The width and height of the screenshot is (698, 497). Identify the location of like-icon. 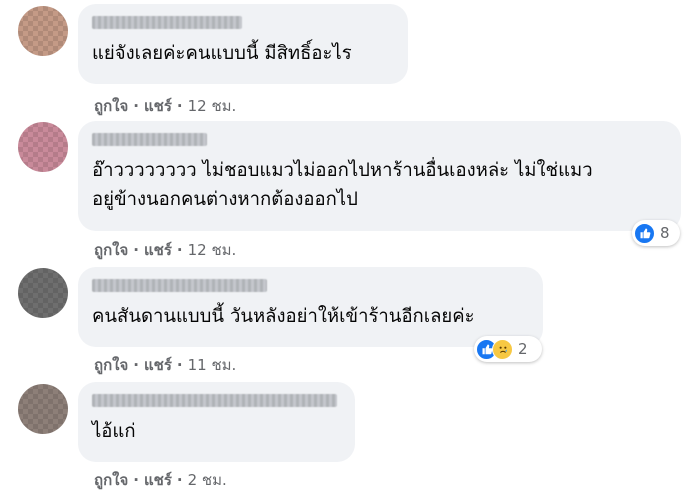
(644, 233).